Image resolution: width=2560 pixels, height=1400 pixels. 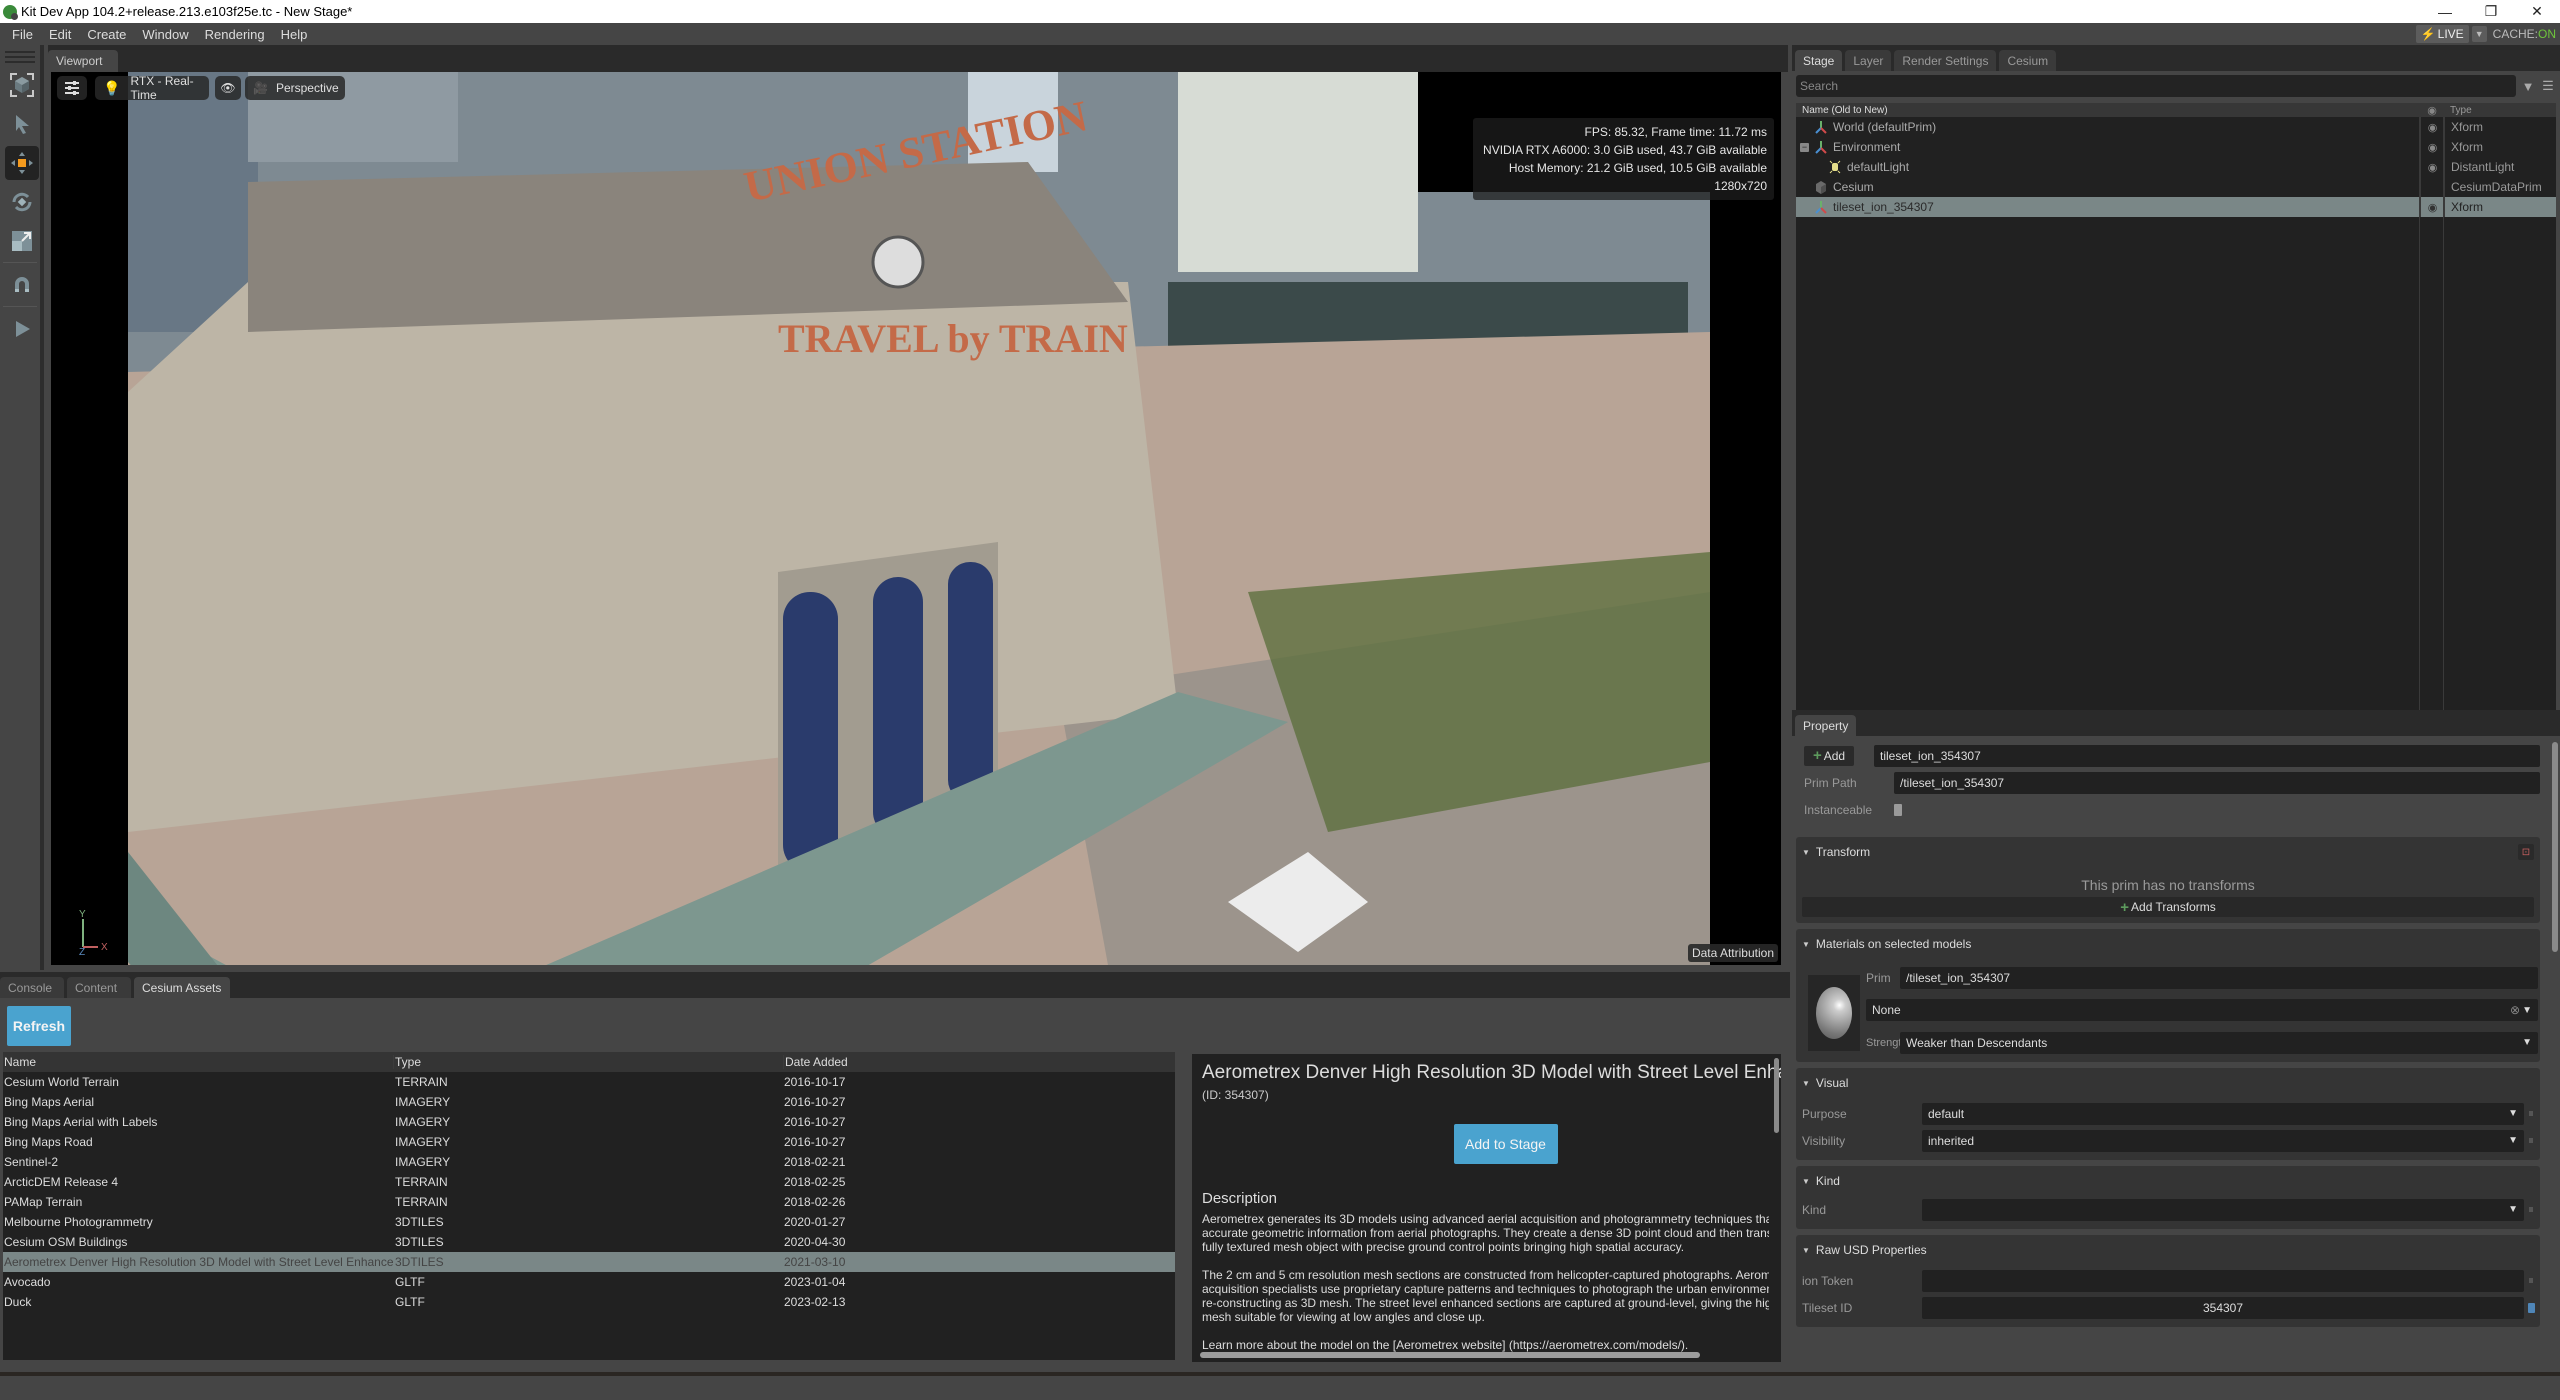 What do you see at coordinates (2176, 127) in the screenshot?
I see `stage-row-world: World (defaultPrim) ◉ Xform` at bounding box center [2176, 127].